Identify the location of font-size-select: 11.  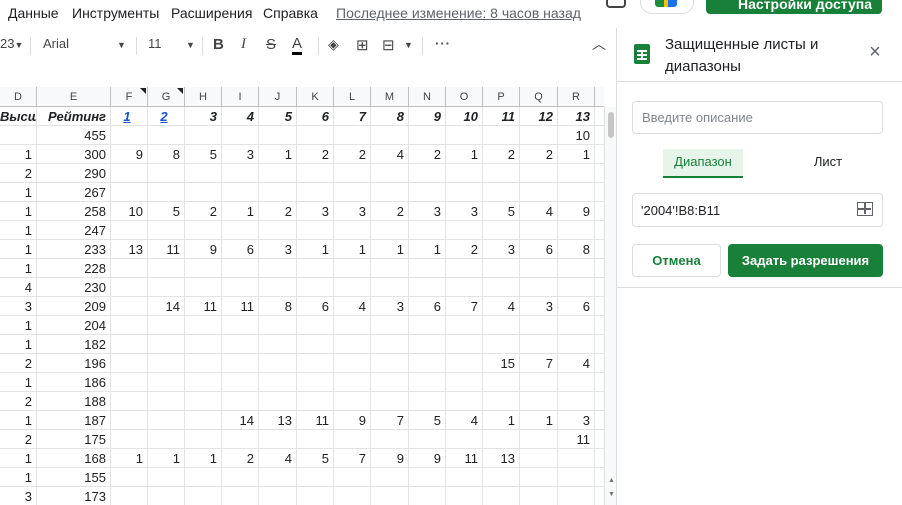
(155, 43).